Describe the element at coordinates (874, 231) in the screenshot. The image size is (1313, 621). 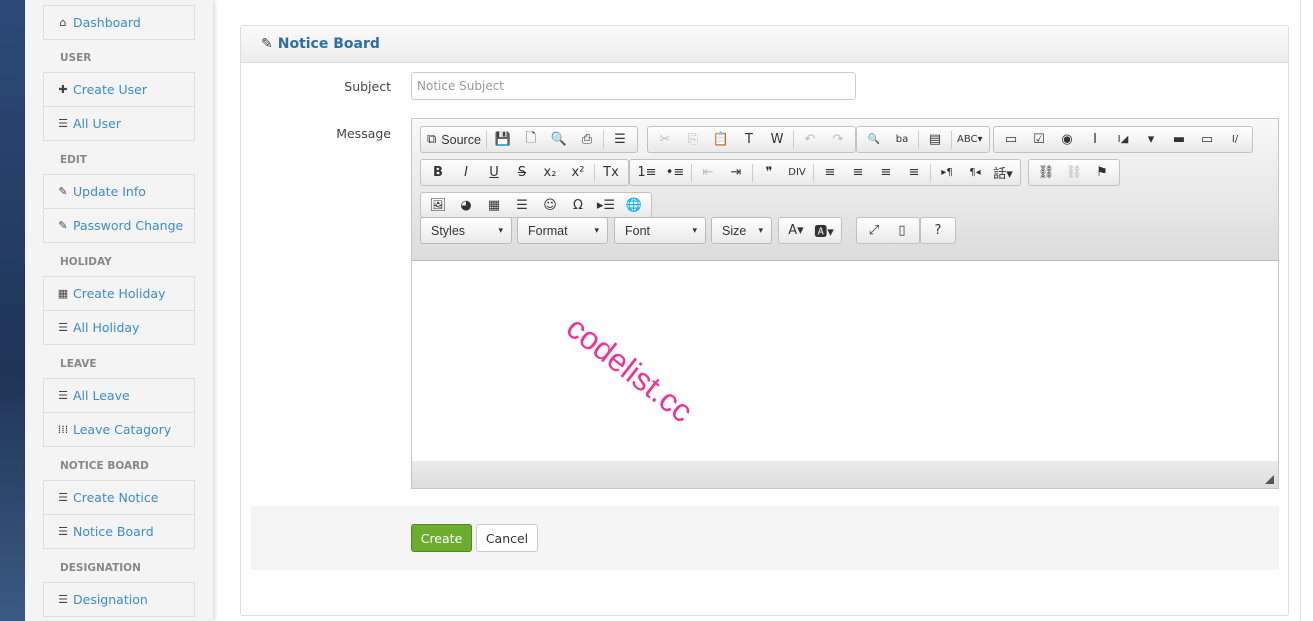
I see `maximize-button: ⤢` at that location.